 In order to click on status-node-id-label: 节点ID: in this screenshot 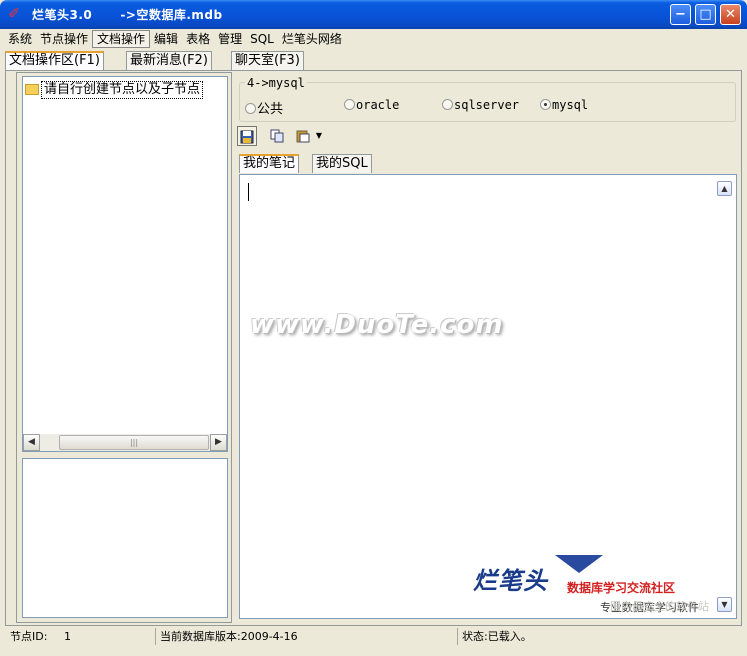, I will do `click(29, 636)`.